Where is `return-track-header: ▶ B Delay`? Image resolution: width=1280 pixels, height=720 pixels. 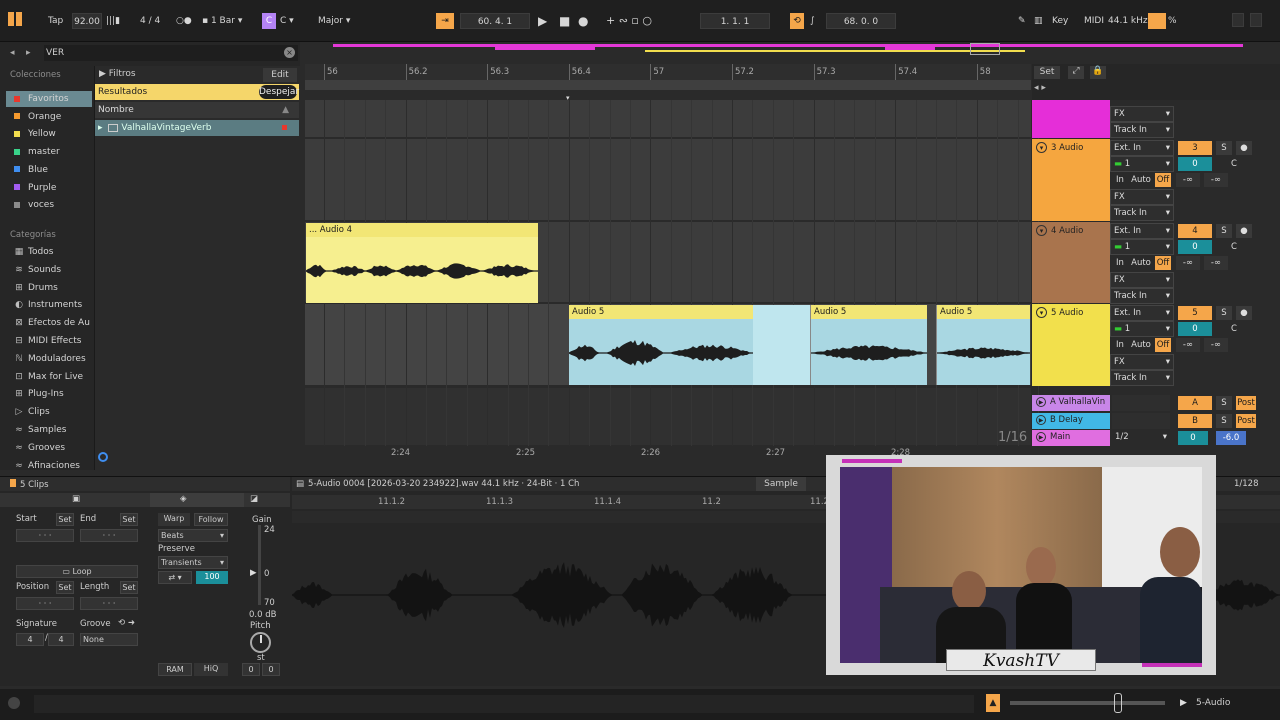
return-track-header: ▶ B Delay is located at coordinates (1071, 421).